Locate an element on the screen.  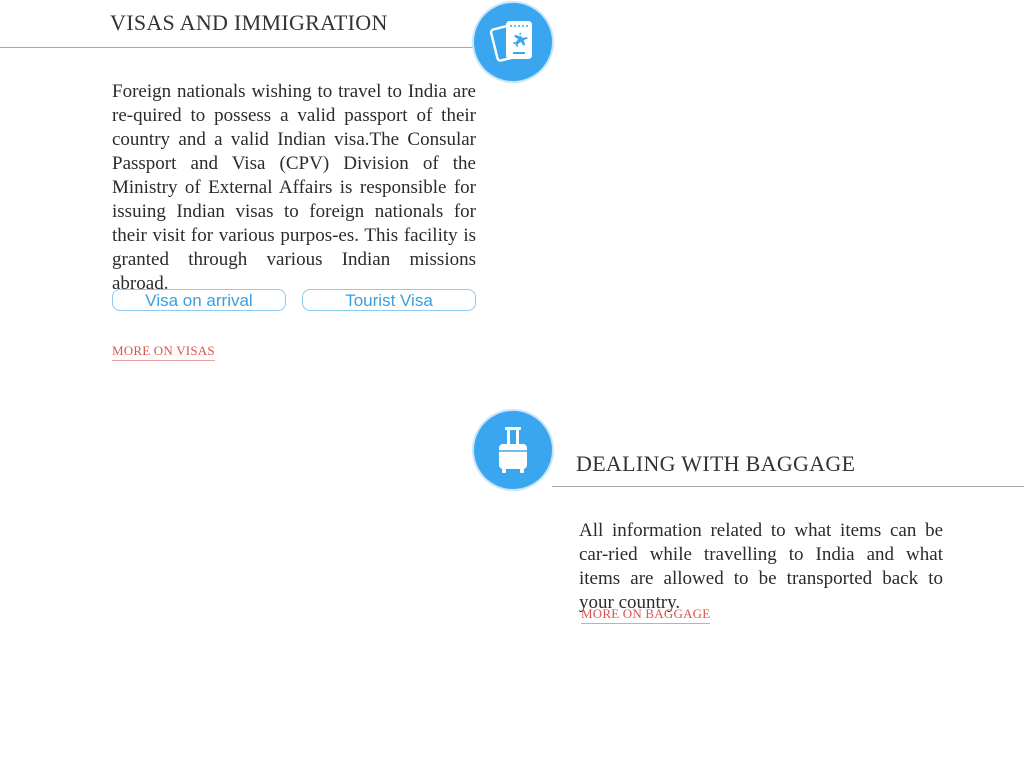
passport-plane-icon-graphic is located at coordinates (510, 41).